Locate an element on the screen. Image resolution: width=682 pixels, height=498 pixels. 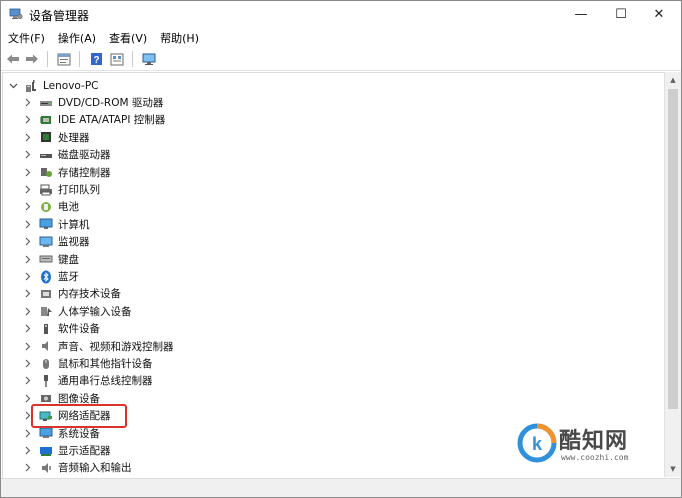
tree-item-label: 音频输入和输出 is located at coordinates (95, 468).